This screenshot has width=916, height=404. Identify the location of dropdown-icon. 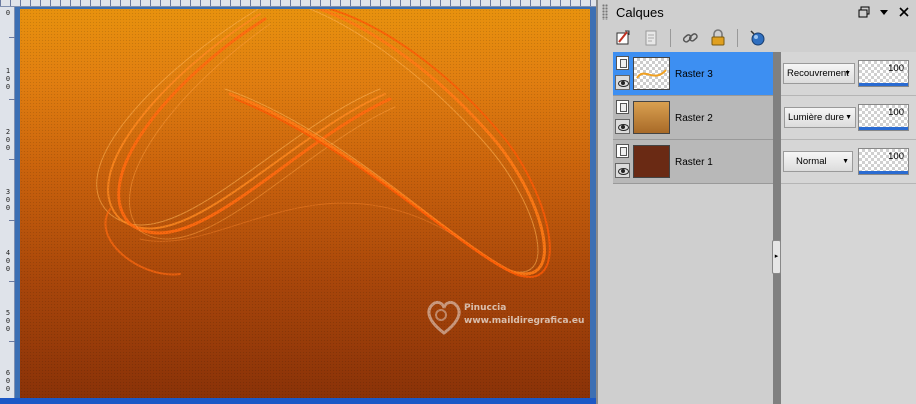
(884, 12).